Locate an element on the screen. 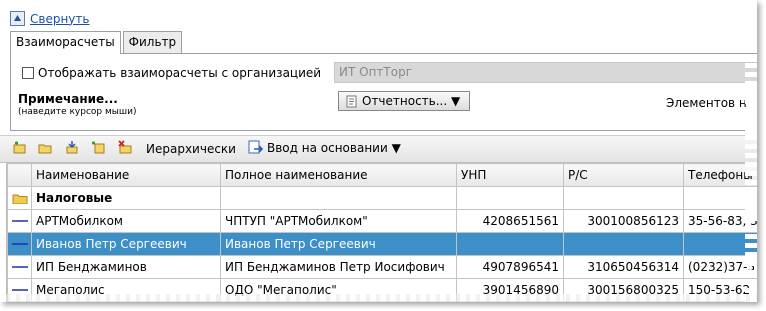  delete-icon is located at coordinates (125, 148).